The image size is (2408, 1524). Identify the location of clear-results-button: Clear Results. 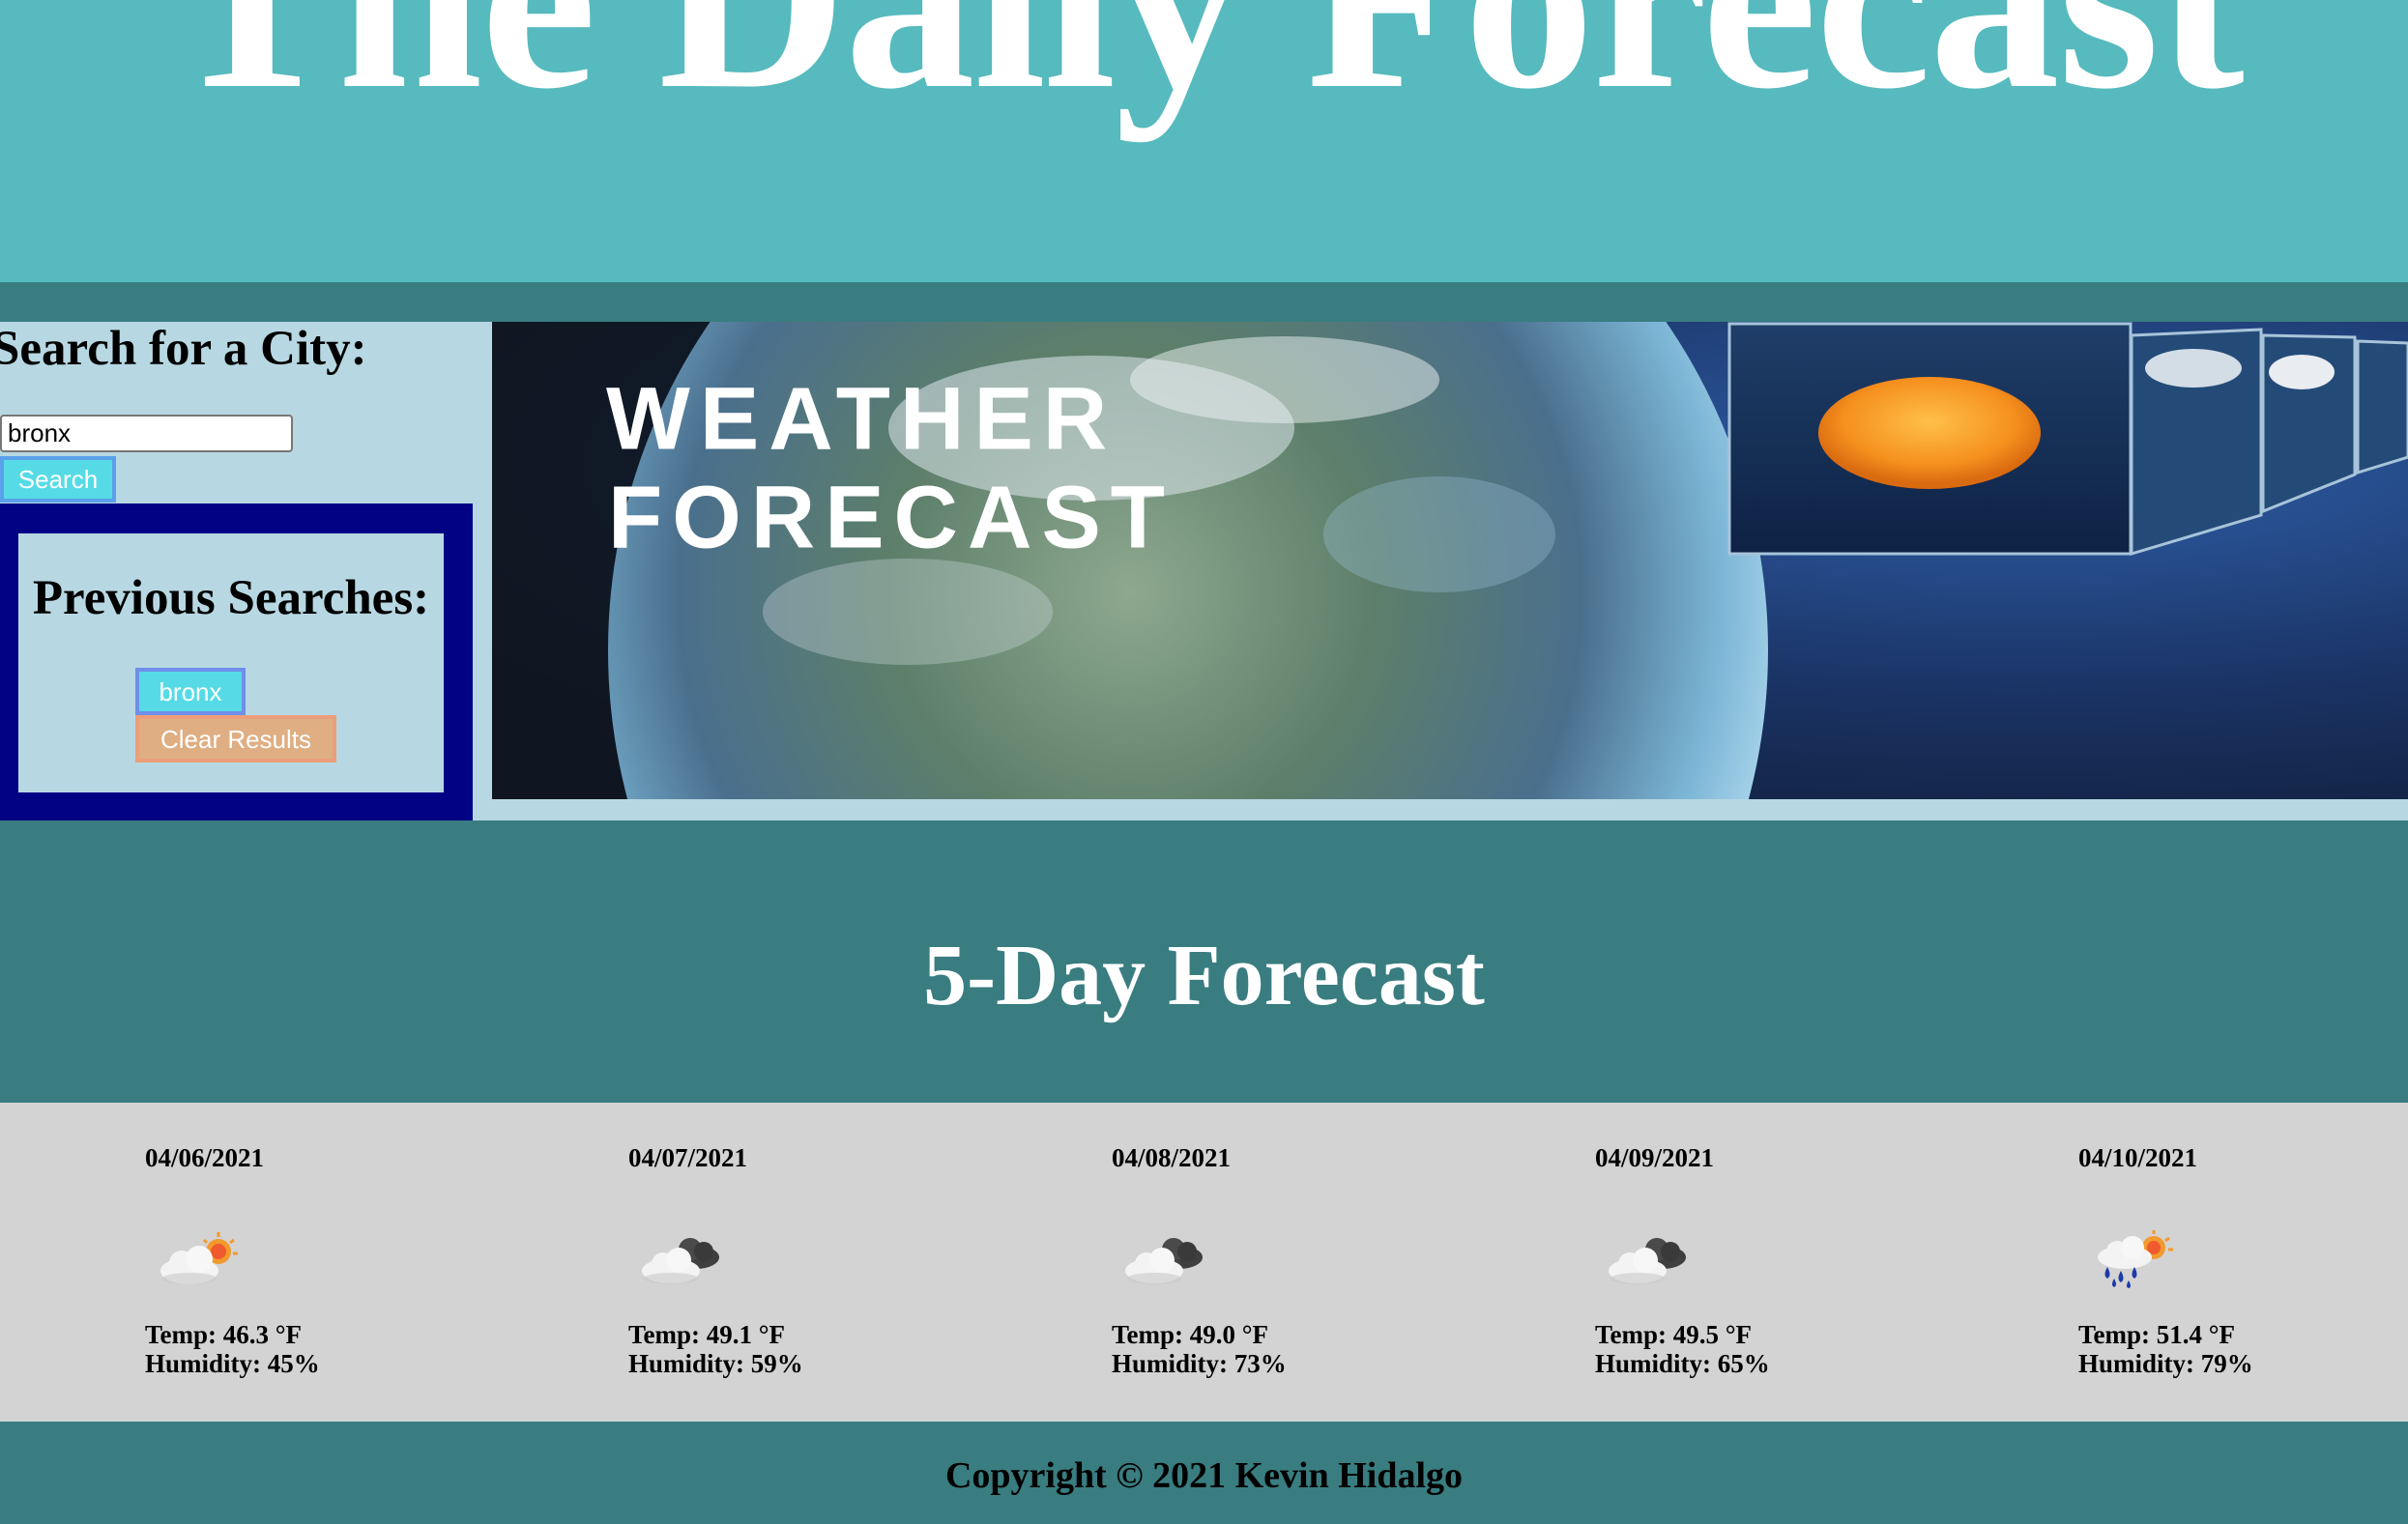
(235, 739).